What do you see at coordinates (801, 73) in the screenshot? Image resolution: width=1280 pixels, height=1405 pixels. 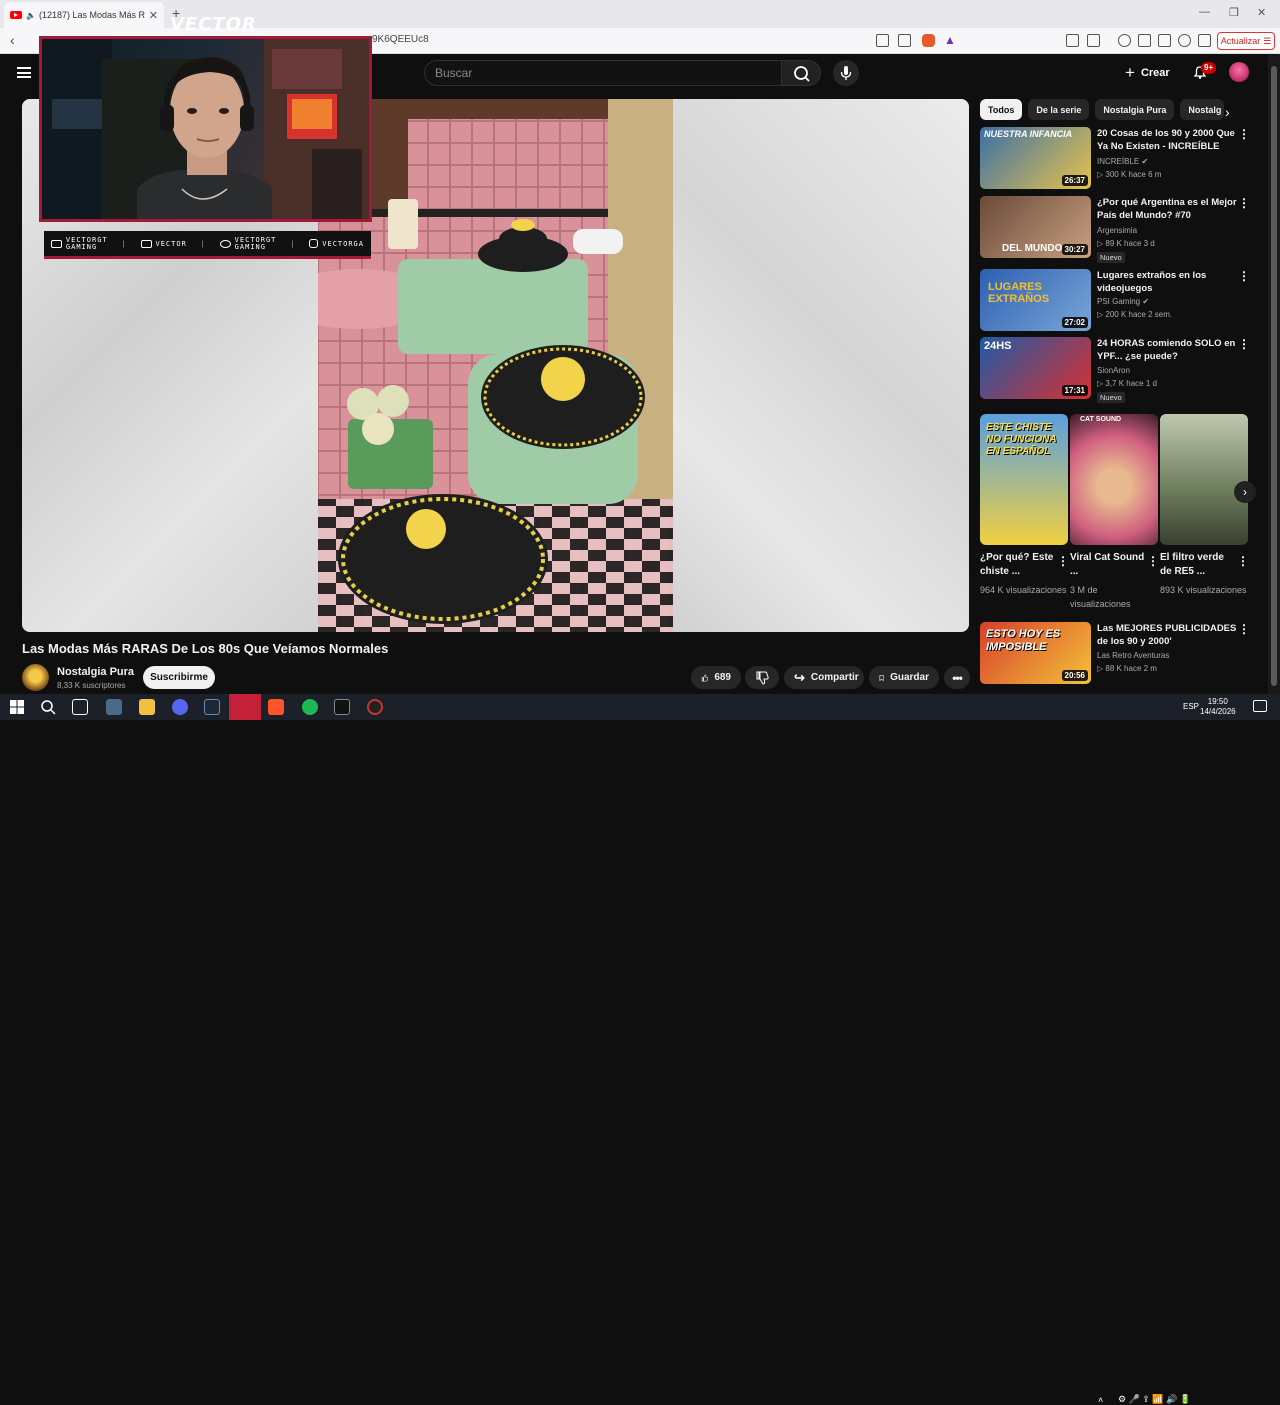 I see `search-button` at bounding box center [801, 73].